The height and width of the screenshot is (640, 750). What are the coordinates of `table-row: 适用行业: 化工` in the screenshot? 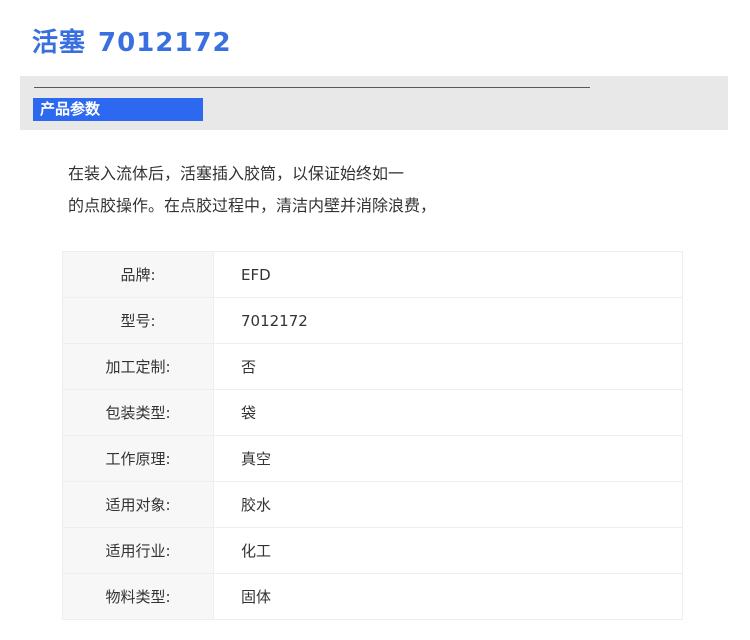 It's located at (372, 550).